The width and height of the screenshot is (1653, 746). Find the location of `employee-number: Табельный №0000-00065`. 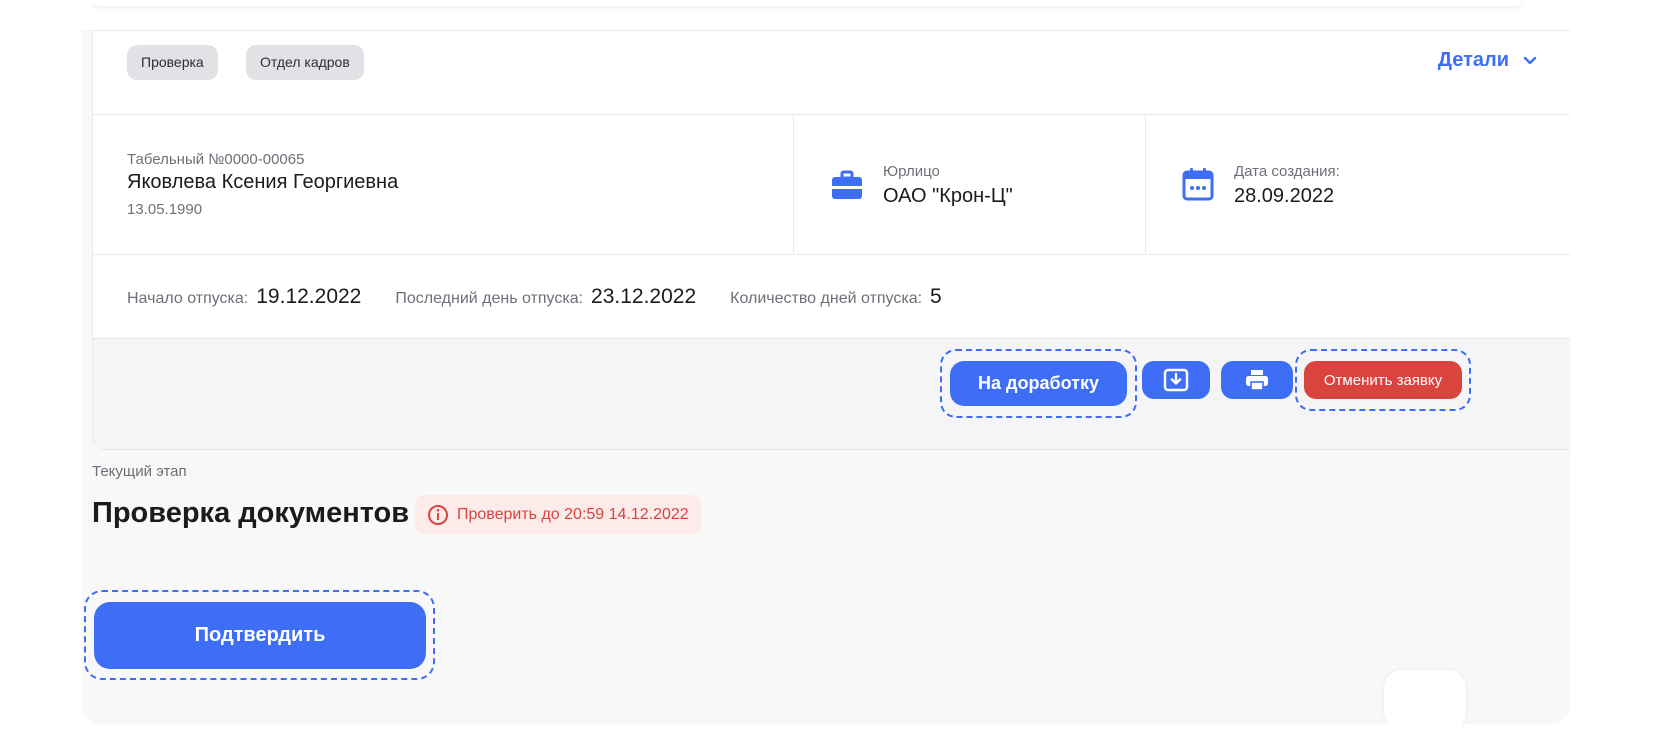

employee-number: Табельный №0000-00065 is located at coordinates (216, 159).